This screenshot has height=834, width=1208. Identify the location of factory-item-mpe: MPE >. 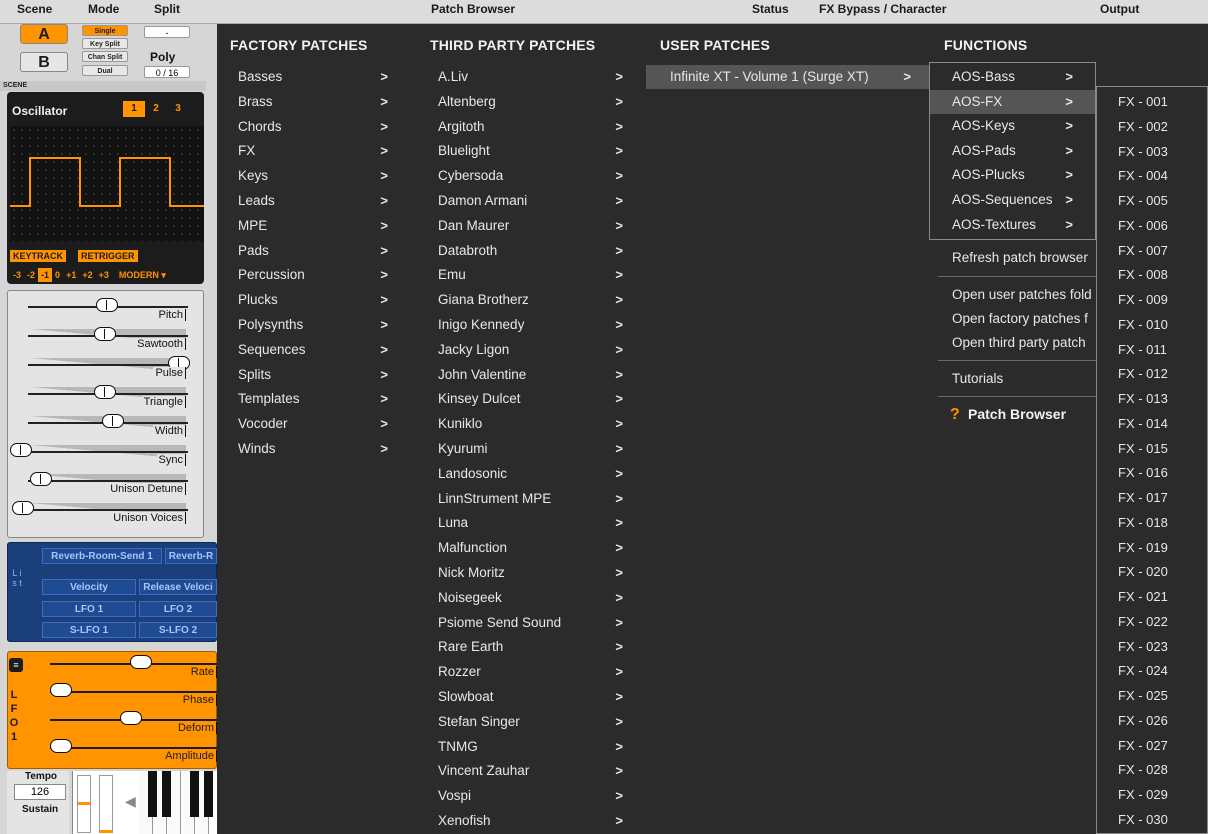
(313, 226).